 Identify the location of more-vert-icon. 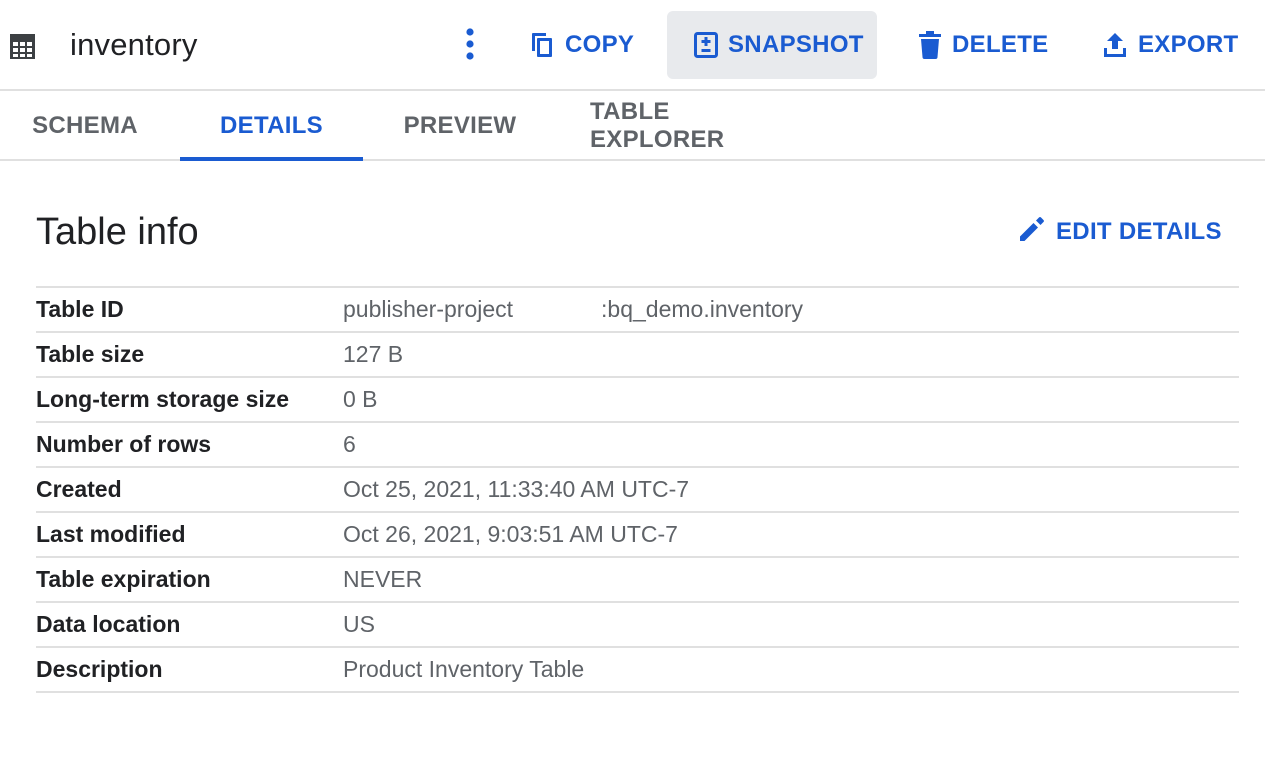
(470, 46).